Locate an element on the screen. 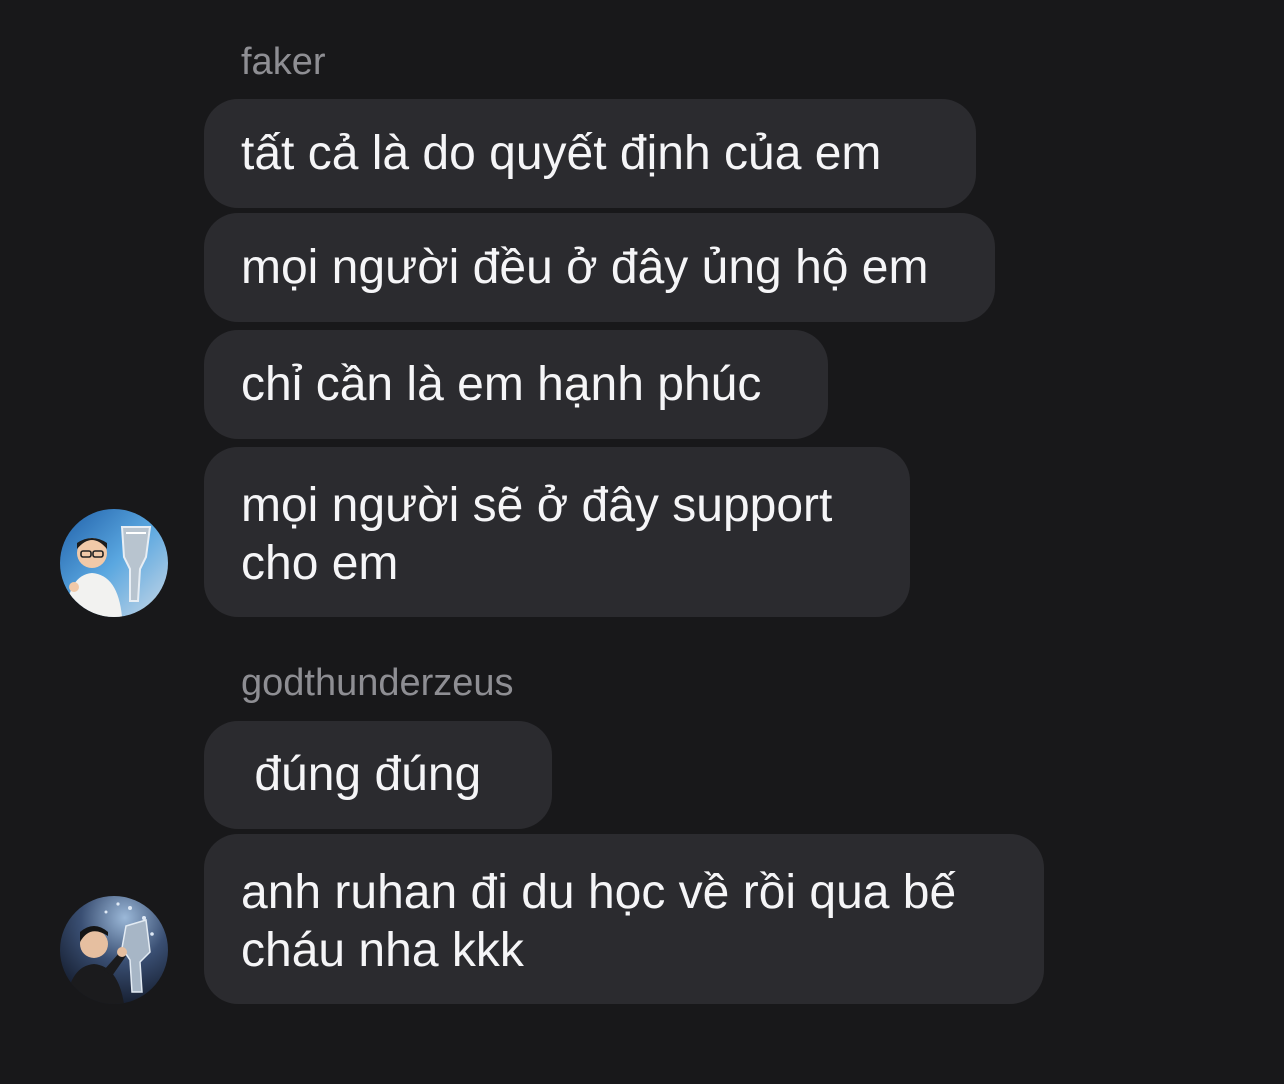 The width and height of the screenshot is (1284, 1084). message-text: mọi người sẽ ở đây support cho em is located at coordinates (537, 534).